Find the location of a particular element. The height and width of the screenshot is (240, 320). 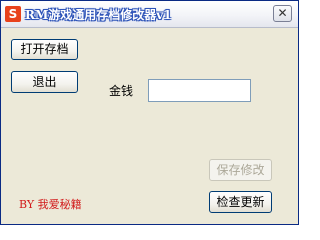

app-logo-glyph: S is located at coordinates (13, 14).